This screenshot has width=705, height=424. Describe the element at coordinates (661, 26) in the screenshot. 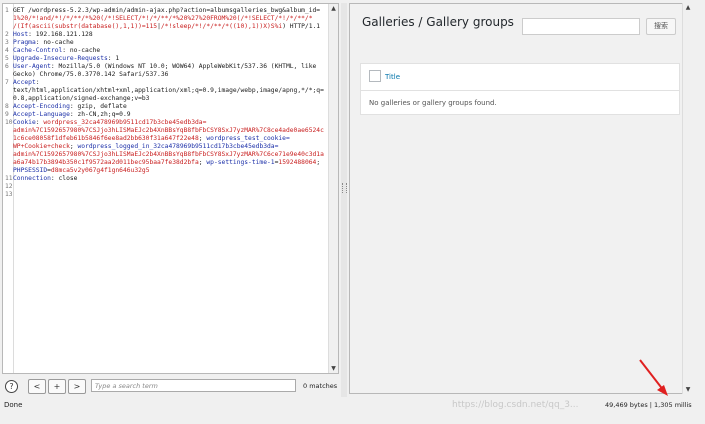

I see `search-button: 搜索` at that location.